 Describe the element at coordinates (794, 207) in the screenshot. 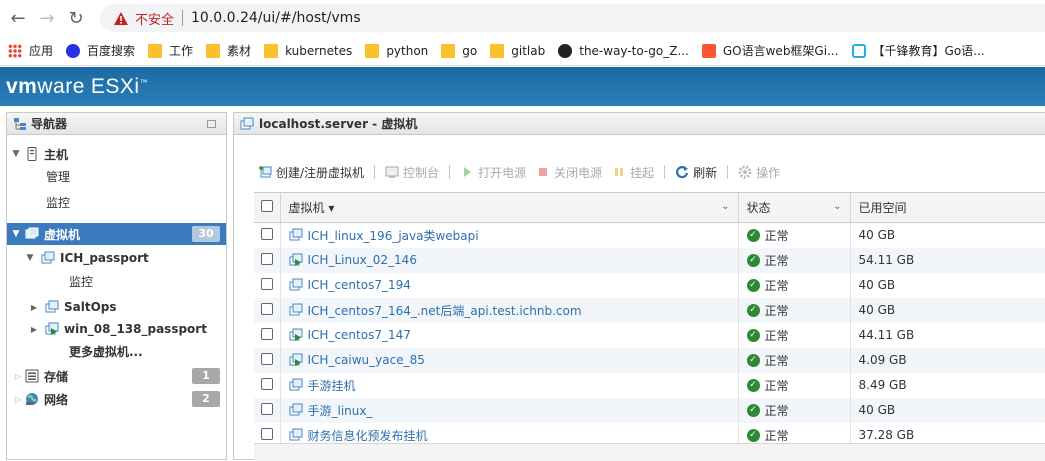

I see `column-header-status: 状态 ⌄` at that location.